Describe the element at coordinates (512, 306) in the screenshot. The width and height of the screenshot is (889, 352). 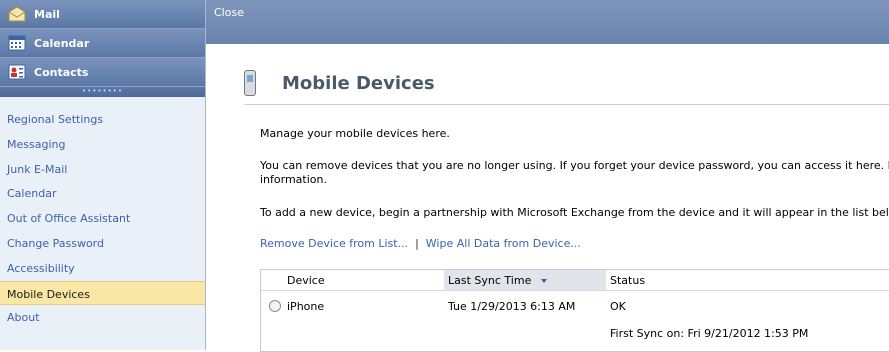
I see `last-sync-cell: Tue 1/29/2013 6:13 AM` at that location.